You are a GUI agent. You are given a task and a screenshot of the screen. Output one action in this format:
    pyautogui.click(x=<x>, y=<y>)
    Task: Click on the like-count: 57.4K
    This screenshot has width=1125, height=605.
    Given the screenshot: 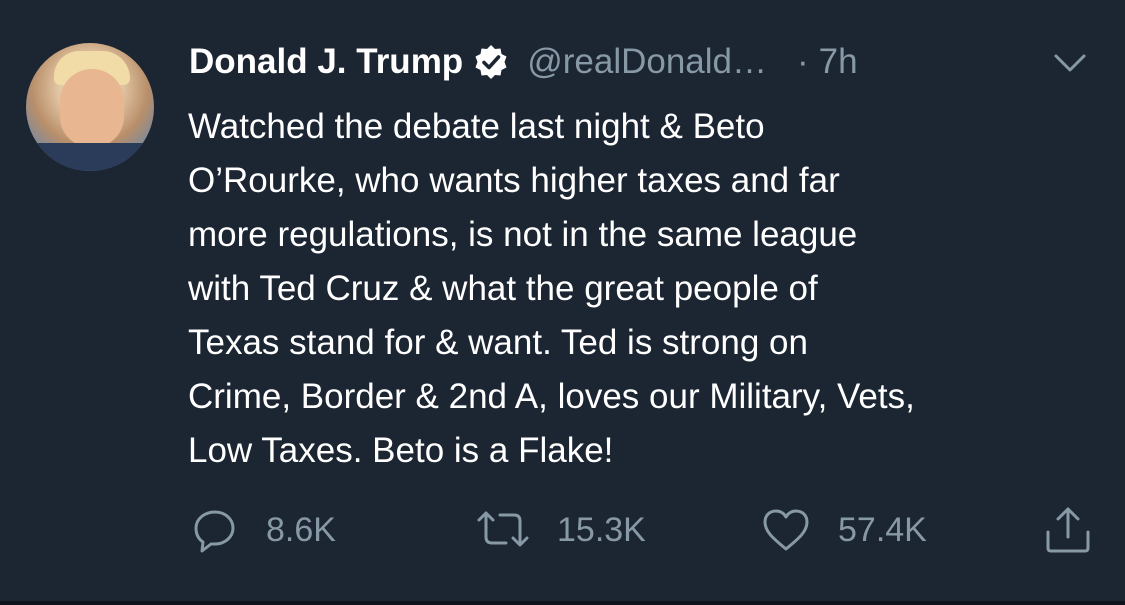 What is the action you would take?
    pyautogui.click(x=882, y=529)
    